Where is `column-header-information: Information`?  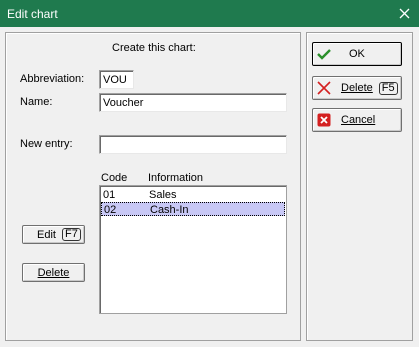
column-header-information: Information is located at coordinates (176, 178).